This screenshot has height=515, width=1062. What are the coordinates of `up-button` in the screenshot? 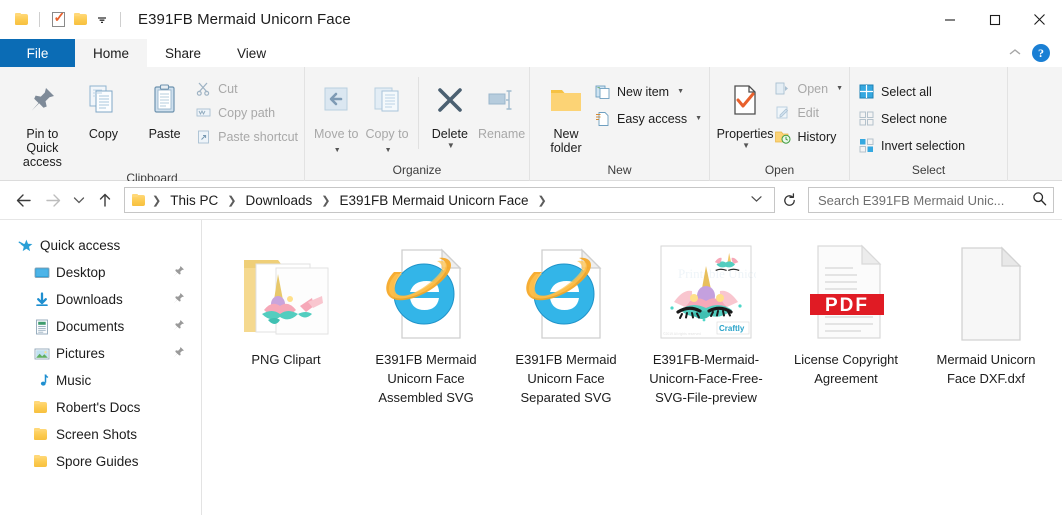 It's located at (105, 200).